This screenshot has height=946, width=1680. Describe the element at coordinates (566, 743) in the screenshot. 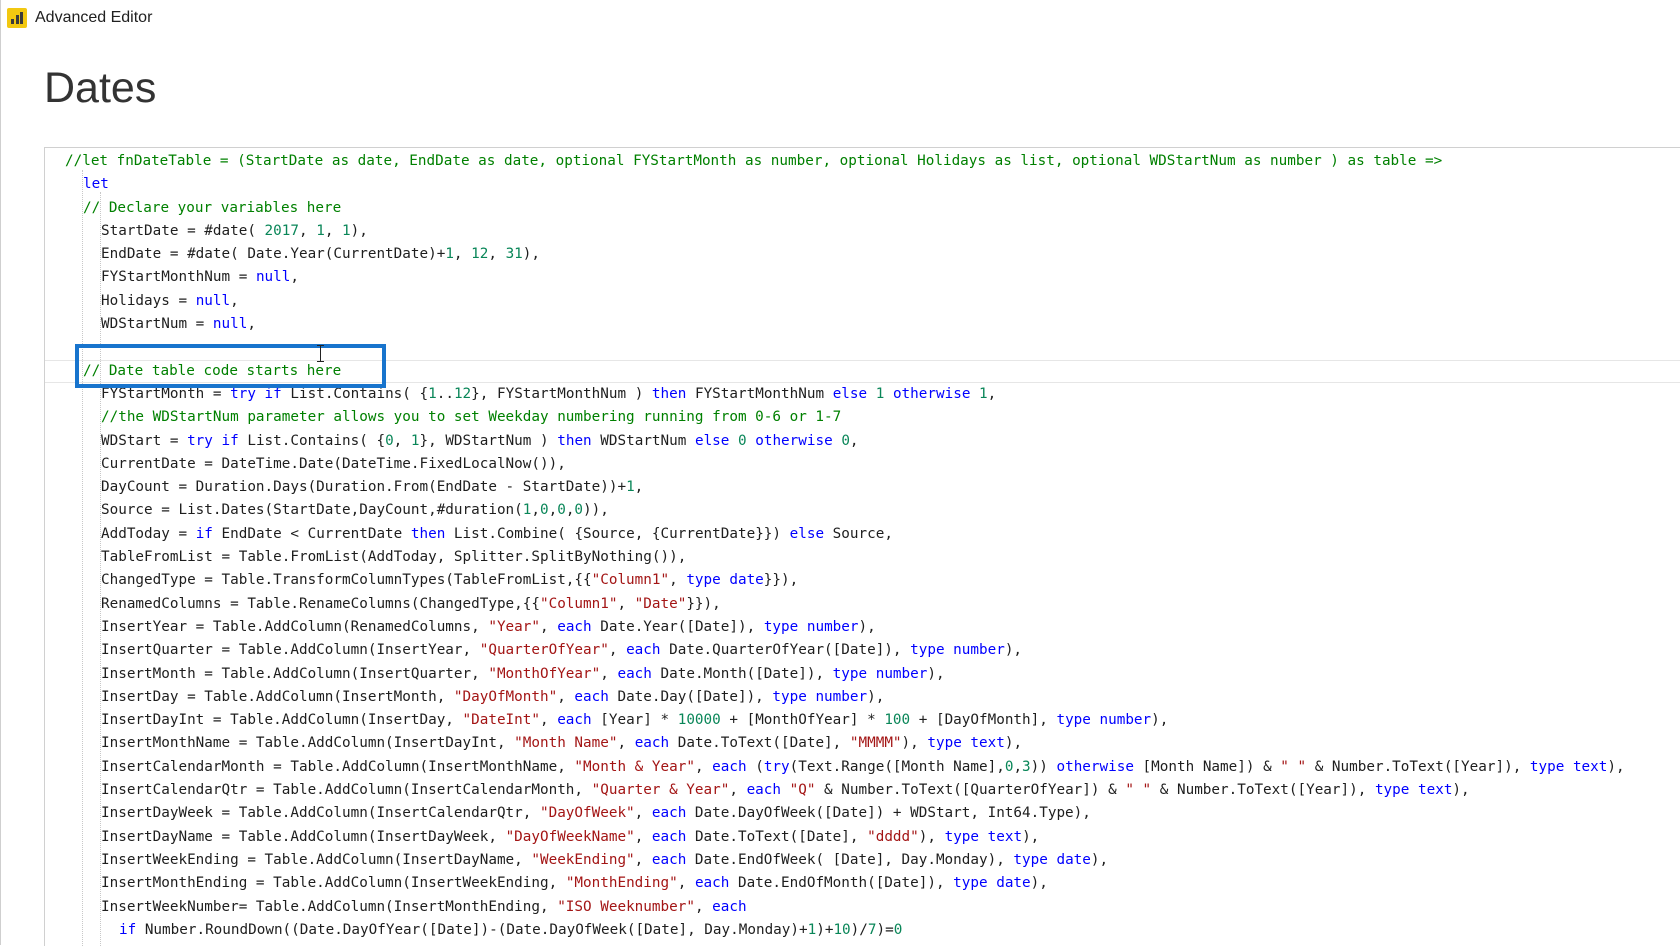

I see `code-token: "Month Name"` at that location.